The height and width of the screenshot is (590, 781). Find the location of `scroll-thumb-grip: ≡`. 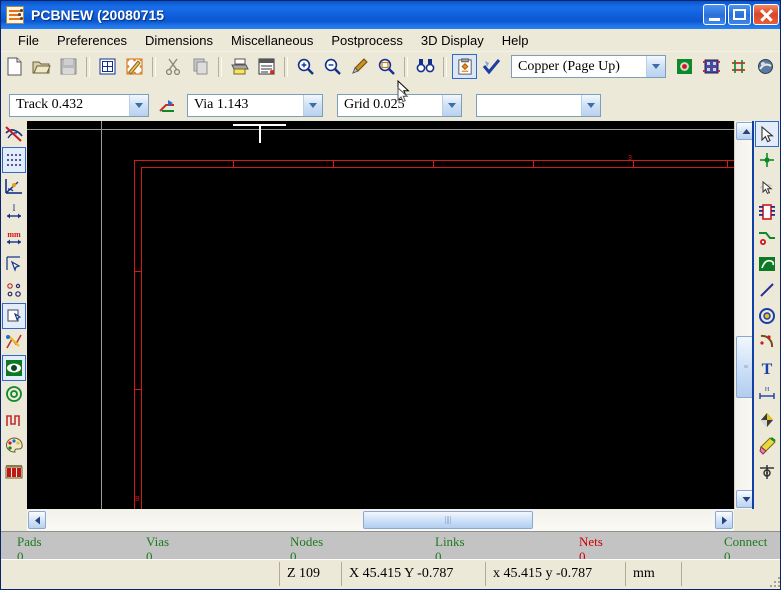

scroll-thumb-grip: ≡ is located at coordinates (746, 366).